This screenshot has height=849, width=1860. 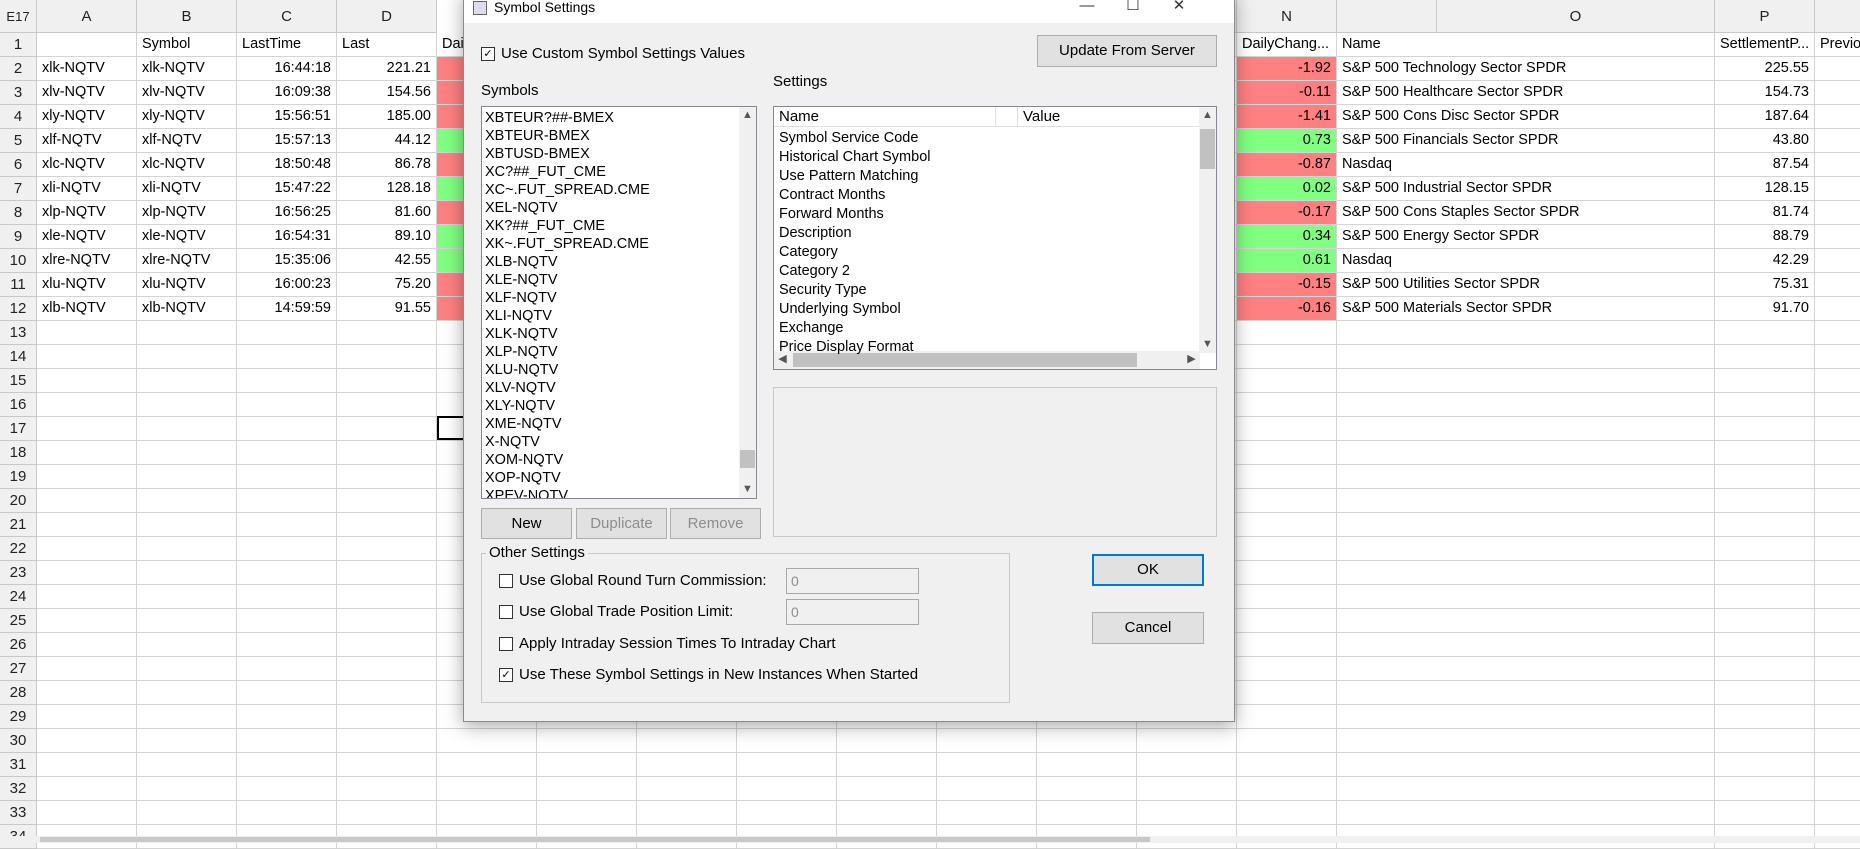 What do you see at coordinates (840, 309) in the screenshot?
I see `setting-row-name: Underlying Symbol` at bounding box center [840, 309].